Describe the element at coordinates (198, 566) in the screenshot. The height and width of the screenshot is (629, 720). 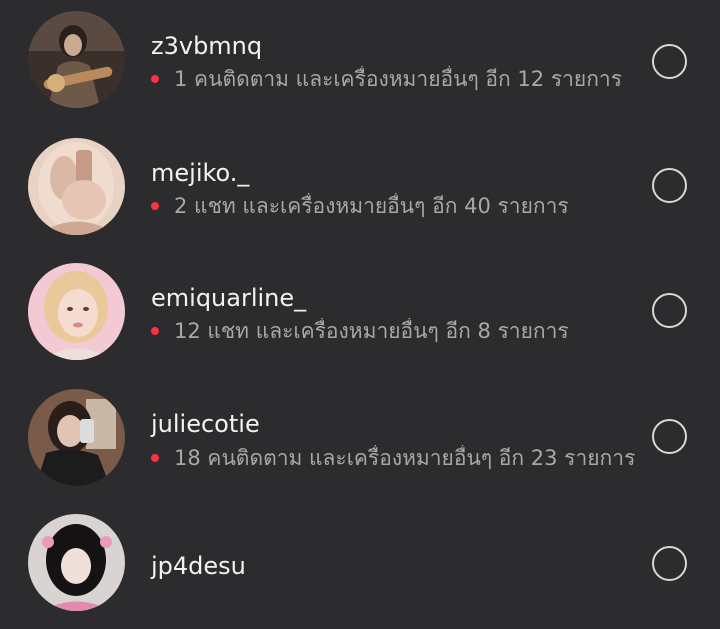
I see `username: jp4desu` at that location.